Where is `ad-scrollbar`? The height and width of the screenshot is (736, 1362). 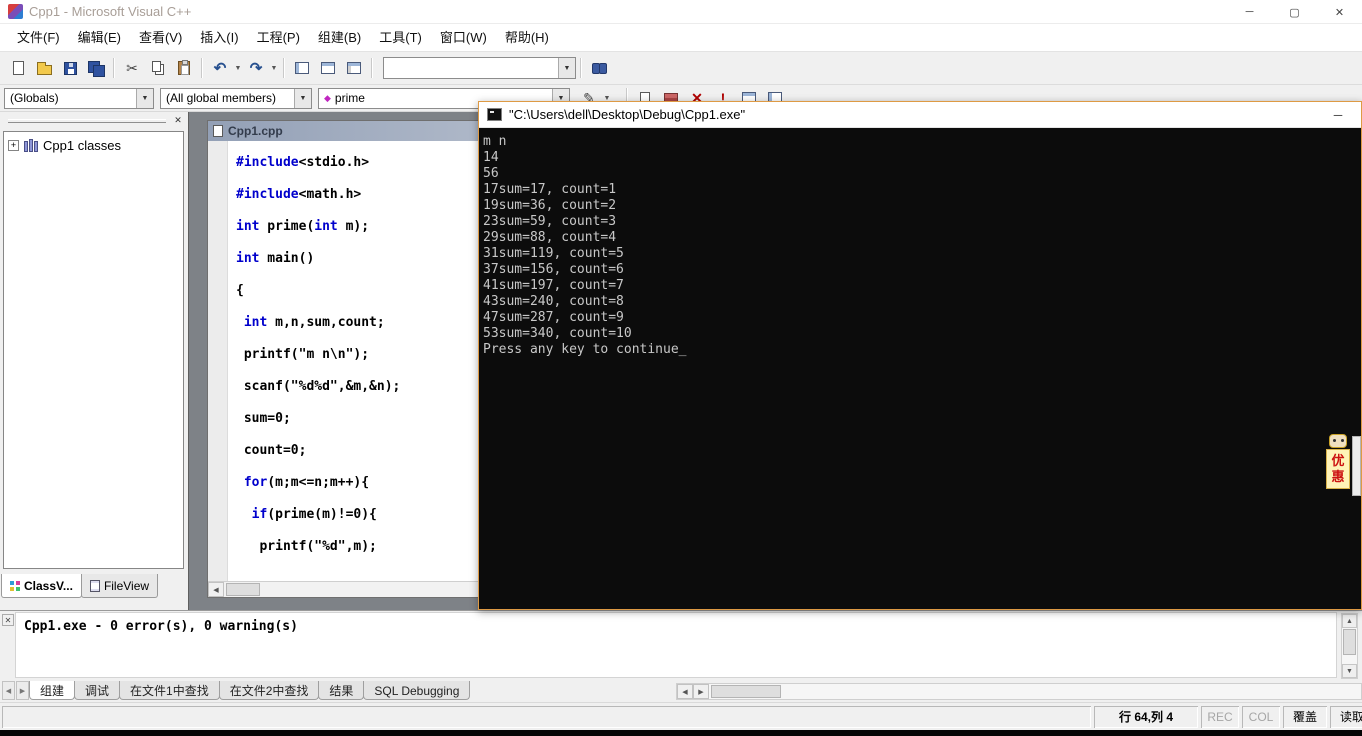
ad-scrollbar is located at coordinates (1356, 466).